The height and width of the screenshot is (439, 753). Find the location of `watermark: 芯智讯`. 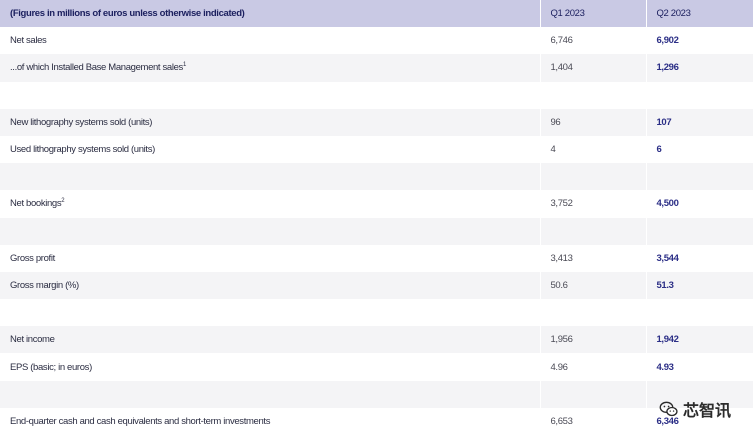

watermark: 芯智讯 is located at coordinates (695, 409).